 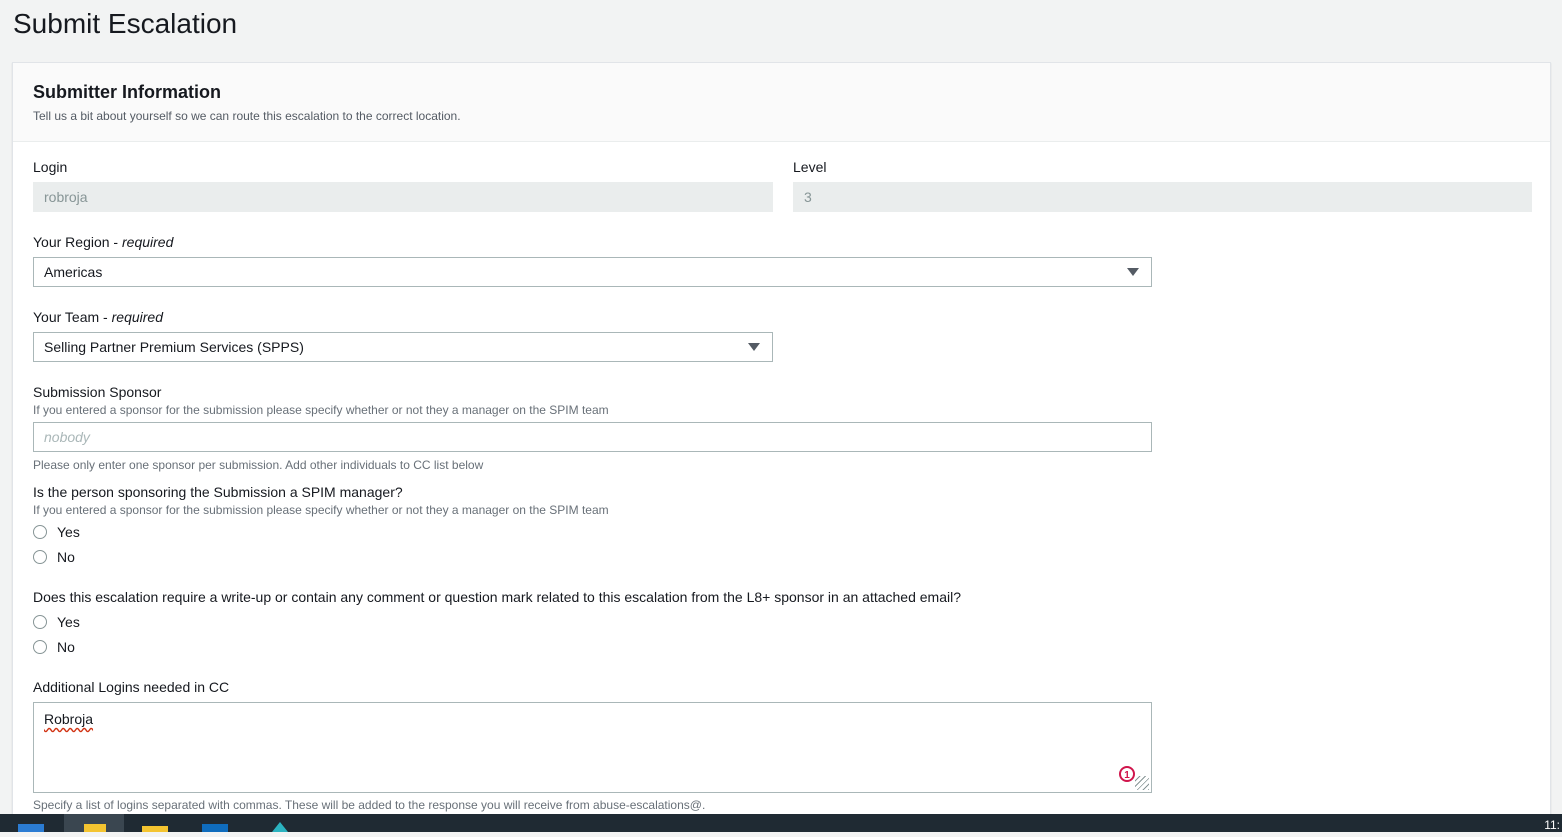 What do you see at coordinates (69, 719) in the screenshot?
I see `cc-value: Robroja` at bounding box center [69, 719].